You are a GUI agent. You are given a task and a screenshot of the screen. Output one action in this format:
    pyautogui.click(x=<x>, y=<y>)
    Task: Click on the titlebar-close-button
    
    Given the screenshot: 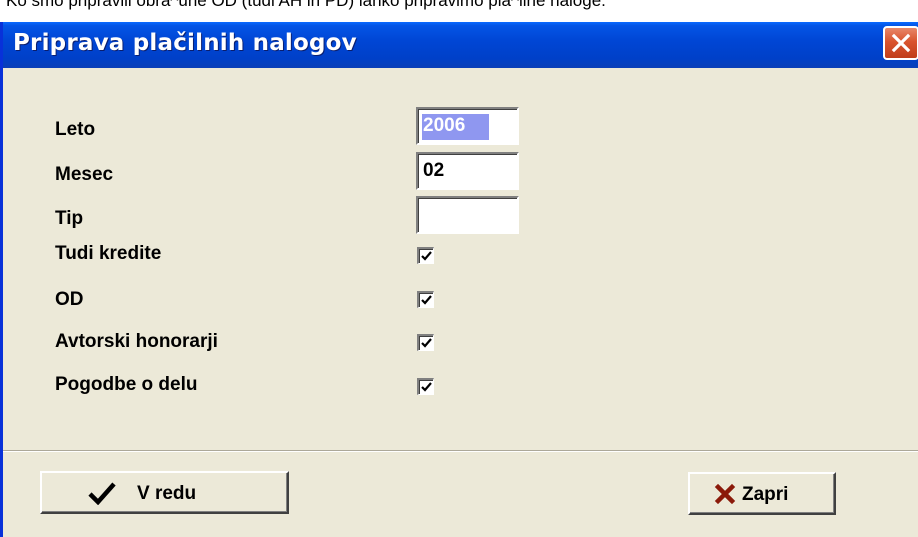 What is the action you would take?
    pyautogui.click(x=900, y=43)
    